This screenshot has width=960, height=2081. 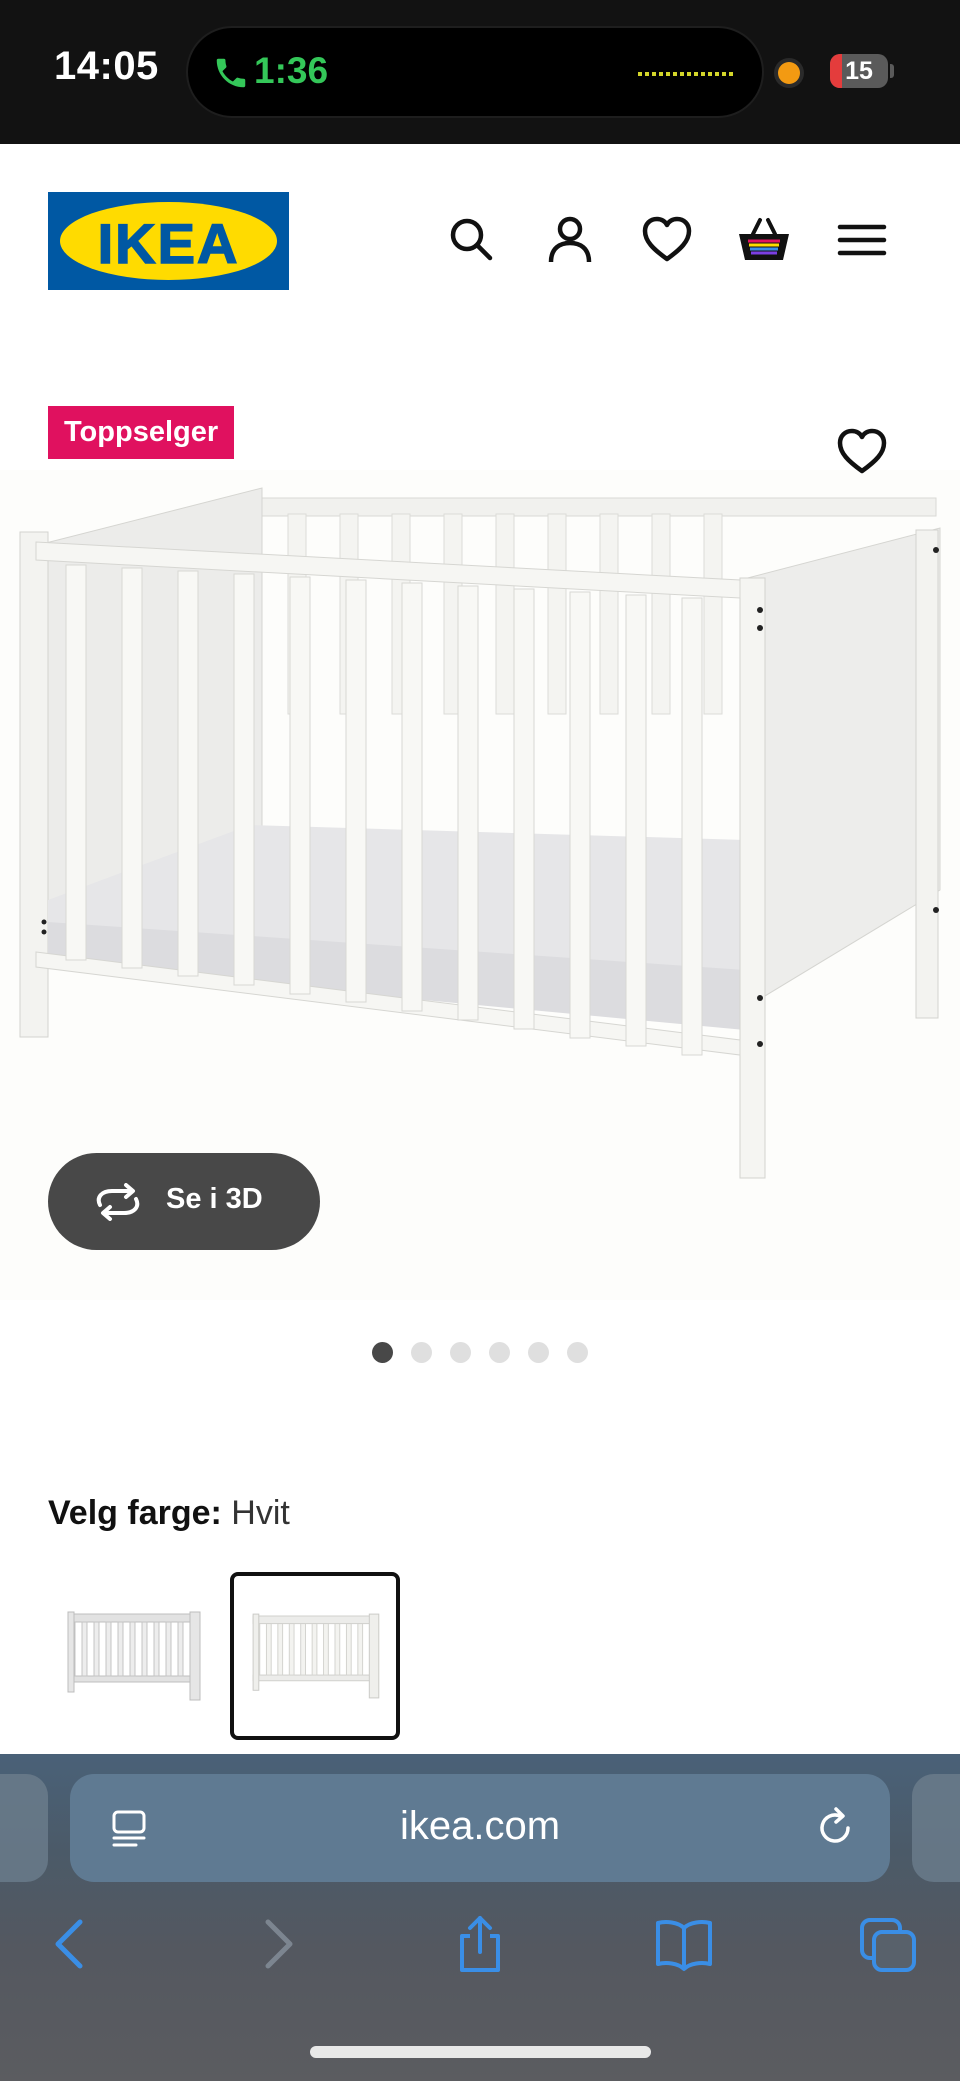 I want to click on color-select-label-row: Velg farge: Hvit, so click(x=169, y=1513).